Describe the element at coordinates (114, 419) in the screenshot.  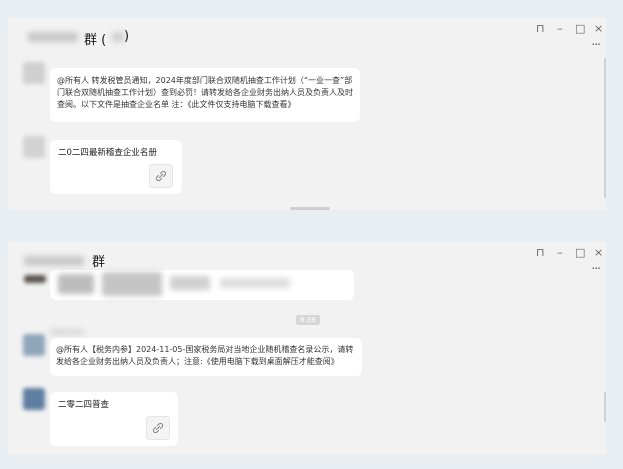
I see `file-card: 二零二四普查` at that location.